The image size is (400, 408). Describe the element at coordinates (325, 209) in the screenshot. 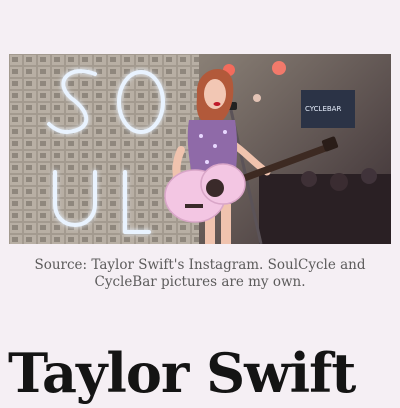

I see `crowd` at that location.